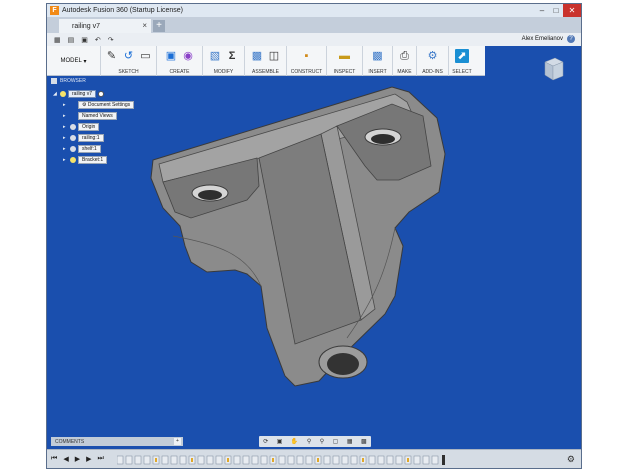  Describe the element at coordinates (224, 61) in the screenshot. I see `modify-group: ▧ Σ MODIFY` at that location.